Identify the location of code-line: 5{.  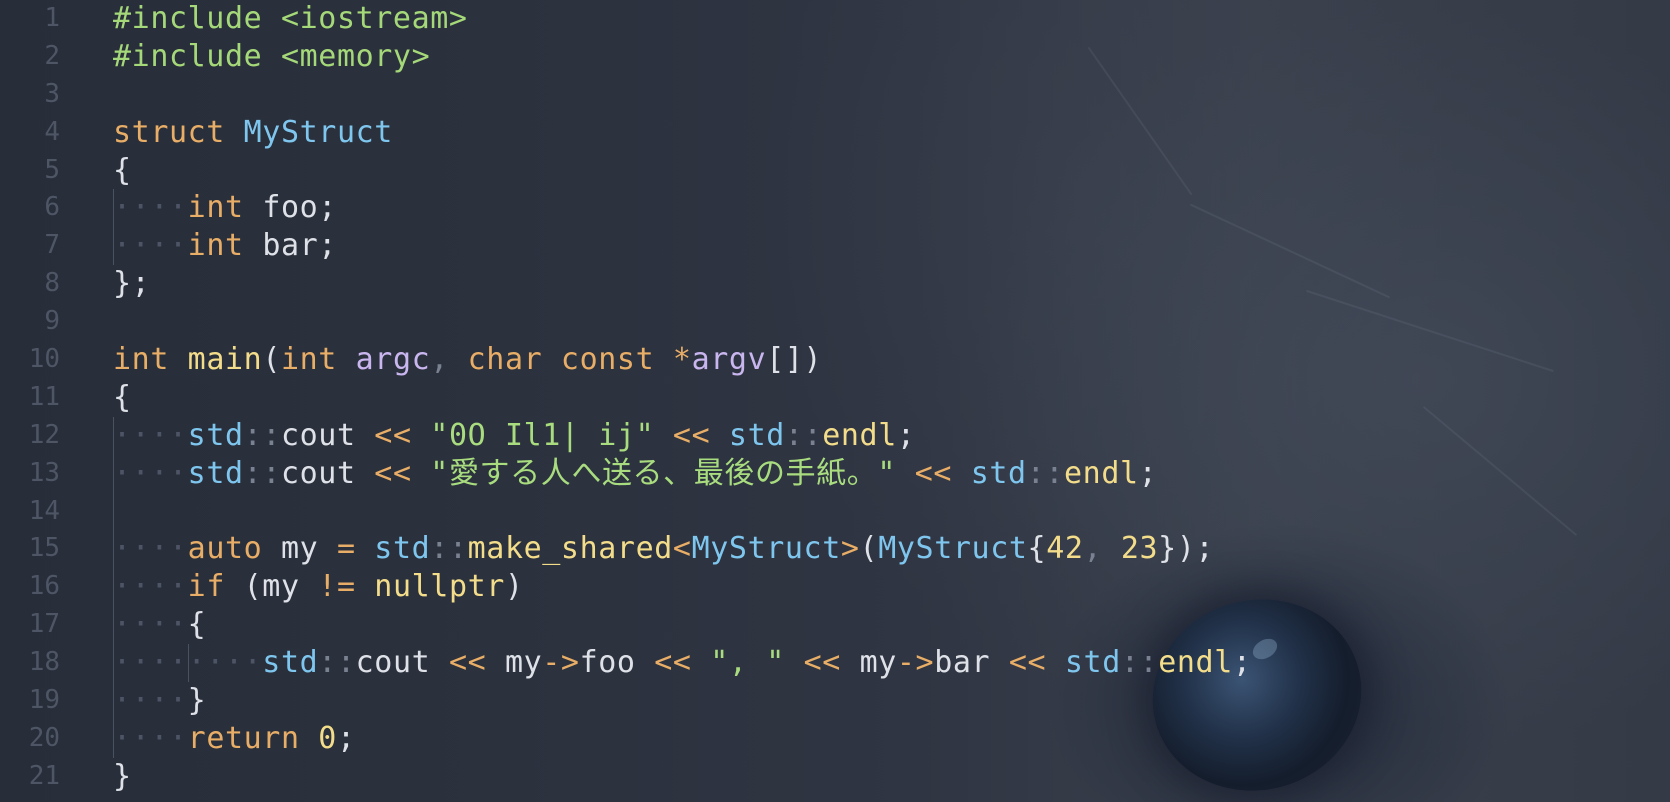
(835, 171).